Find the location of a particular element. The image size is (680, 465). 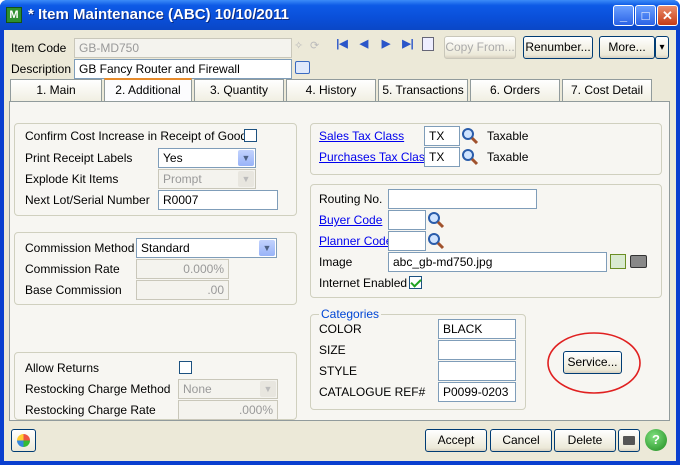

category-size-label: SIZE is located at coordinates (332, 350).